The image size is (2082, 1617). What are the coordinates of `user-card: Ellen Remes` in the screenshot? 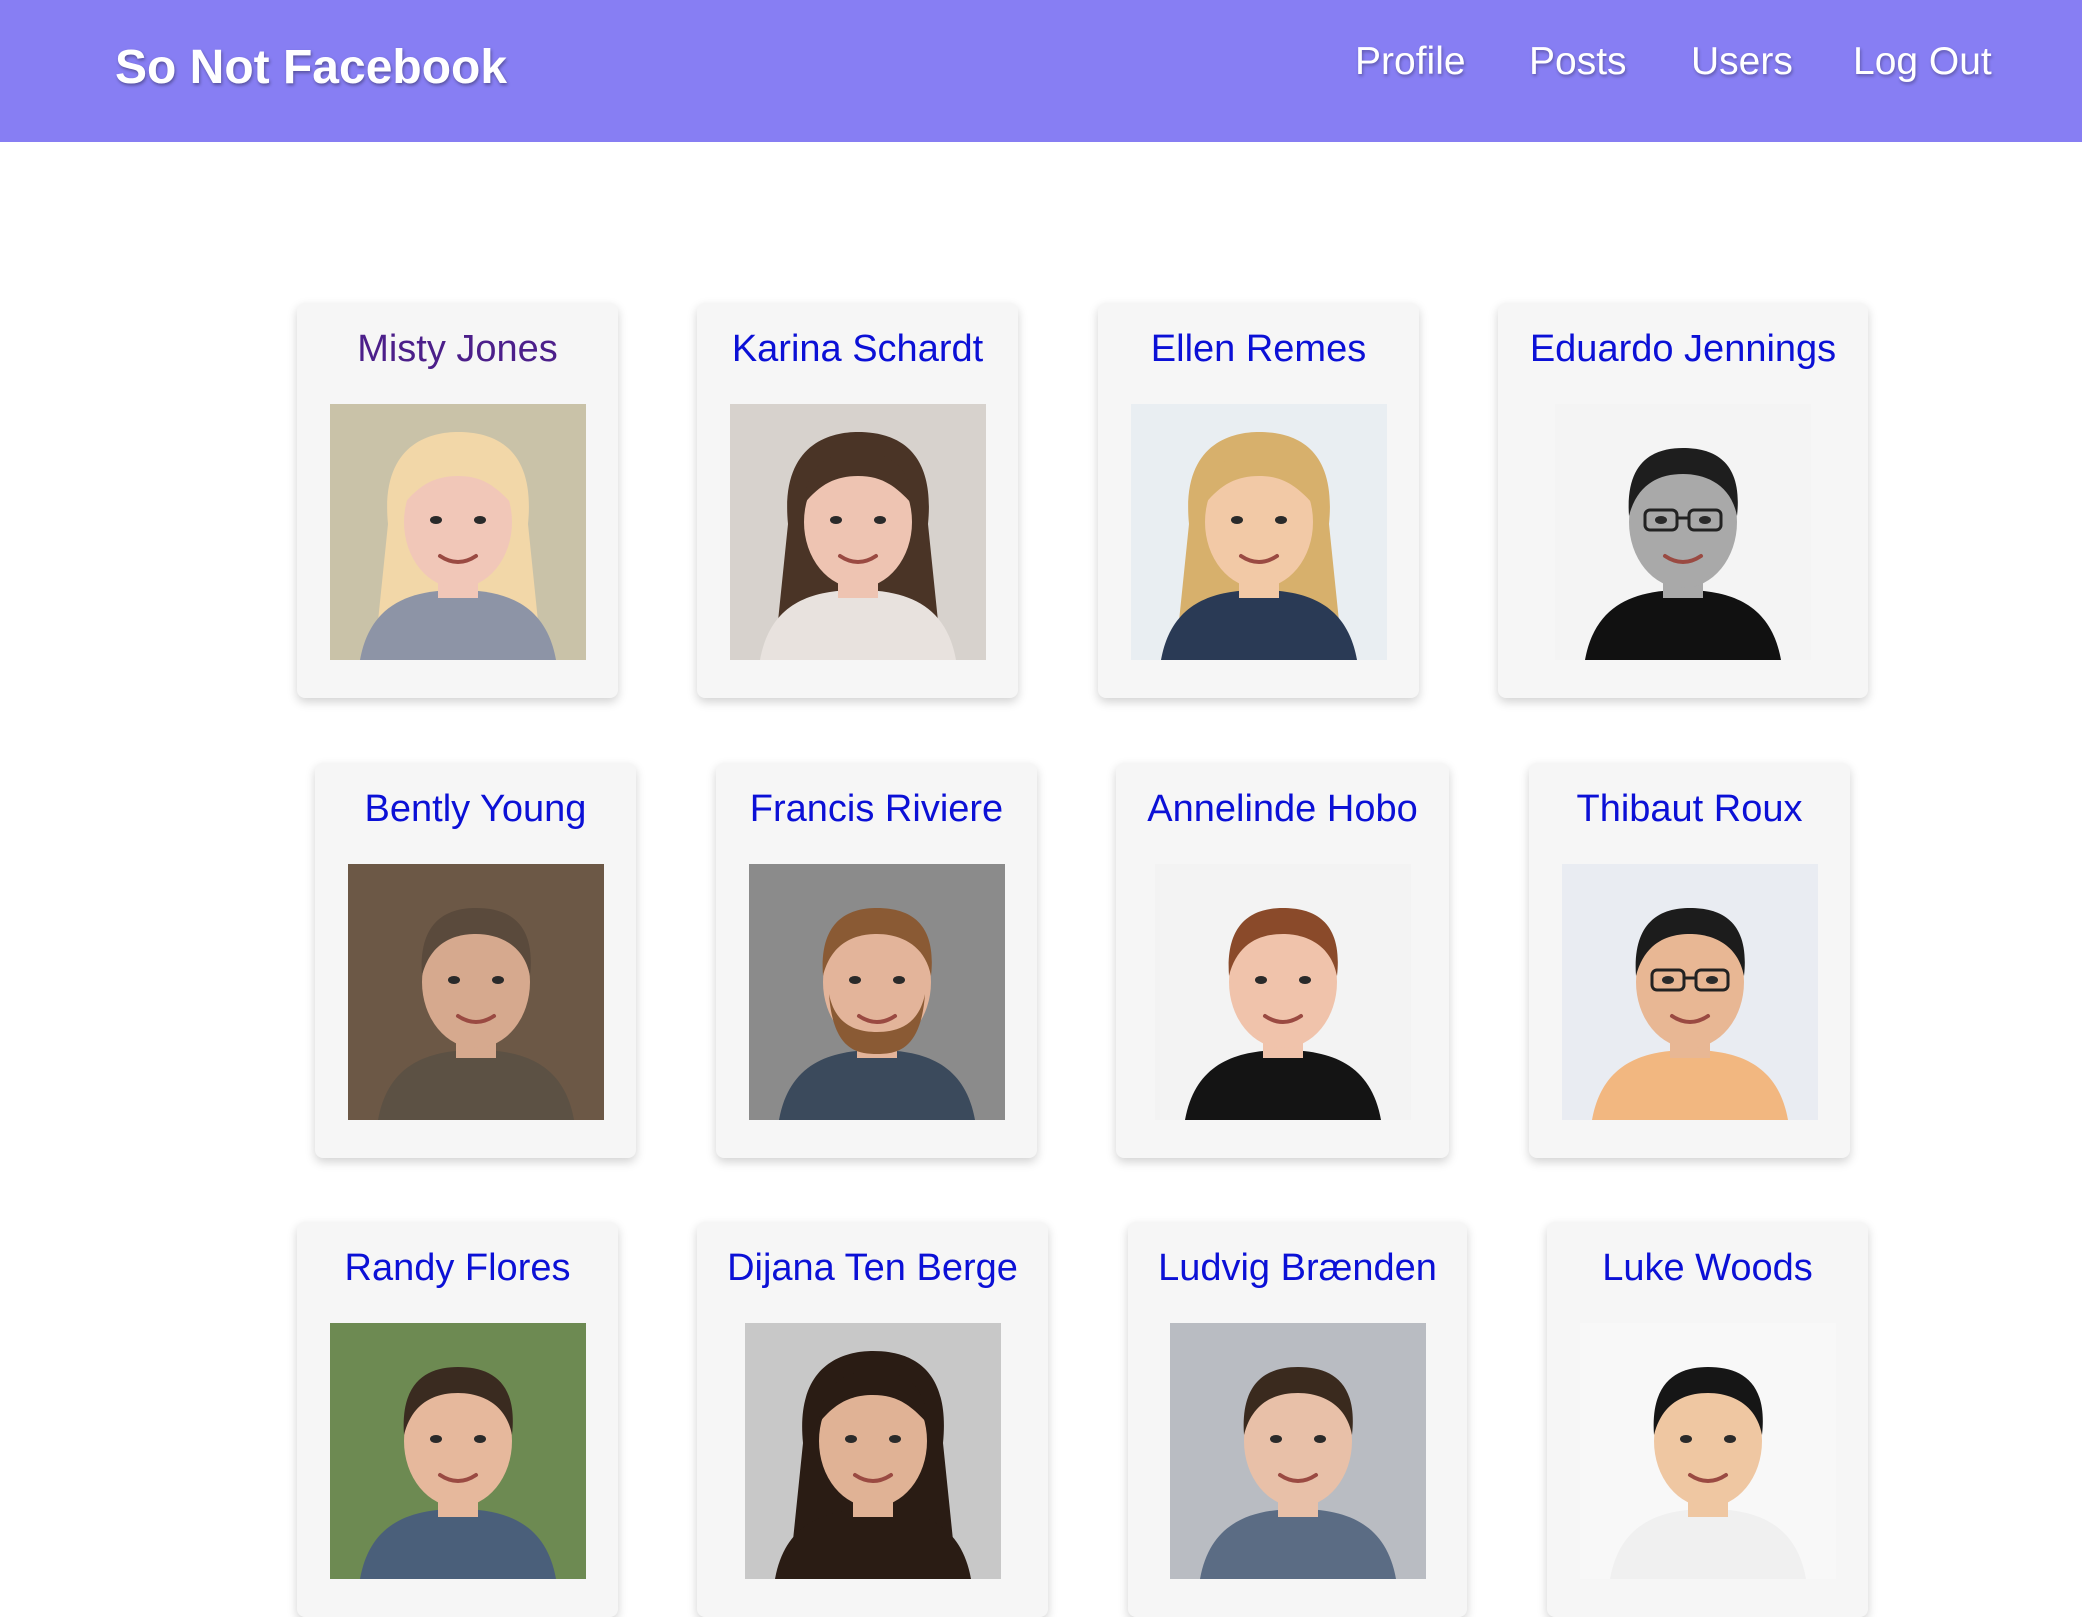 It's located at (1258, 500).